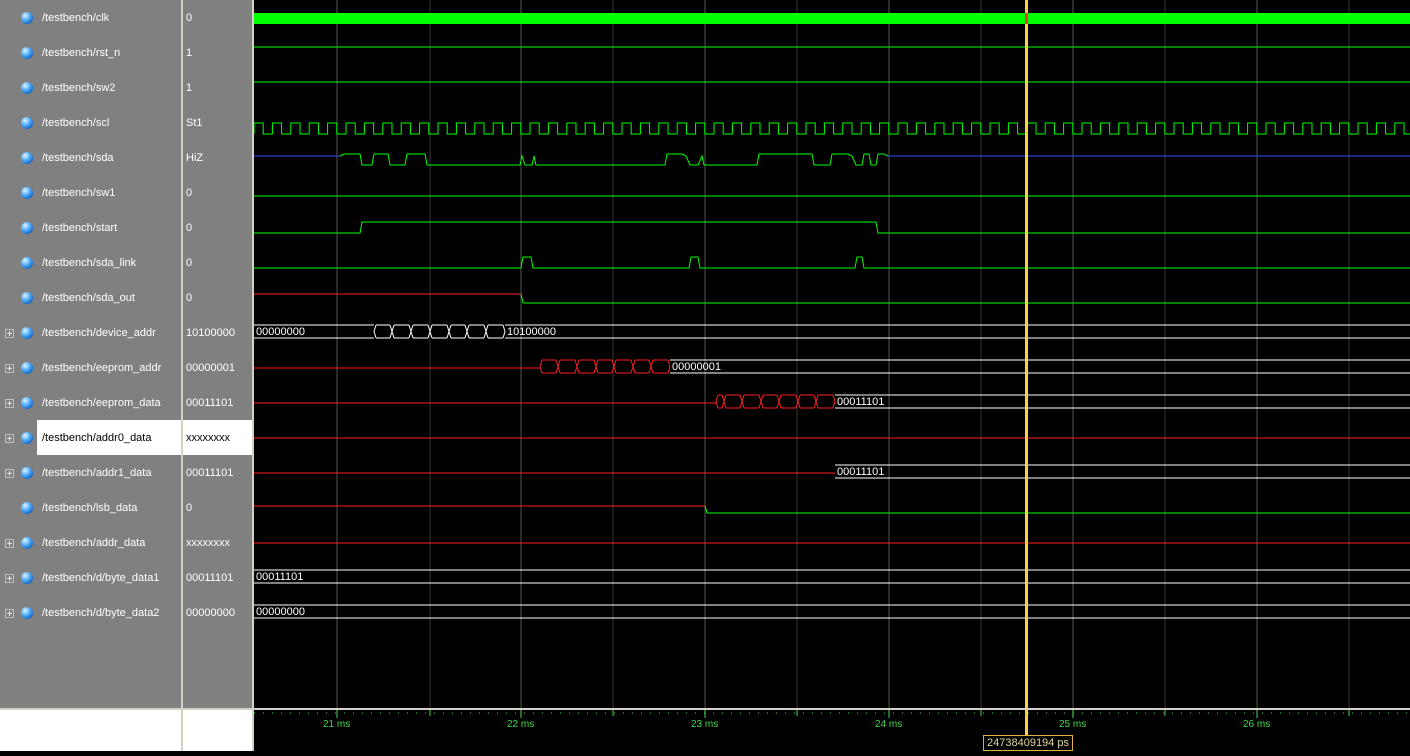  Describe the element at coordinates (832, 128) in the screenshot. I see `scl-wave` at that location.